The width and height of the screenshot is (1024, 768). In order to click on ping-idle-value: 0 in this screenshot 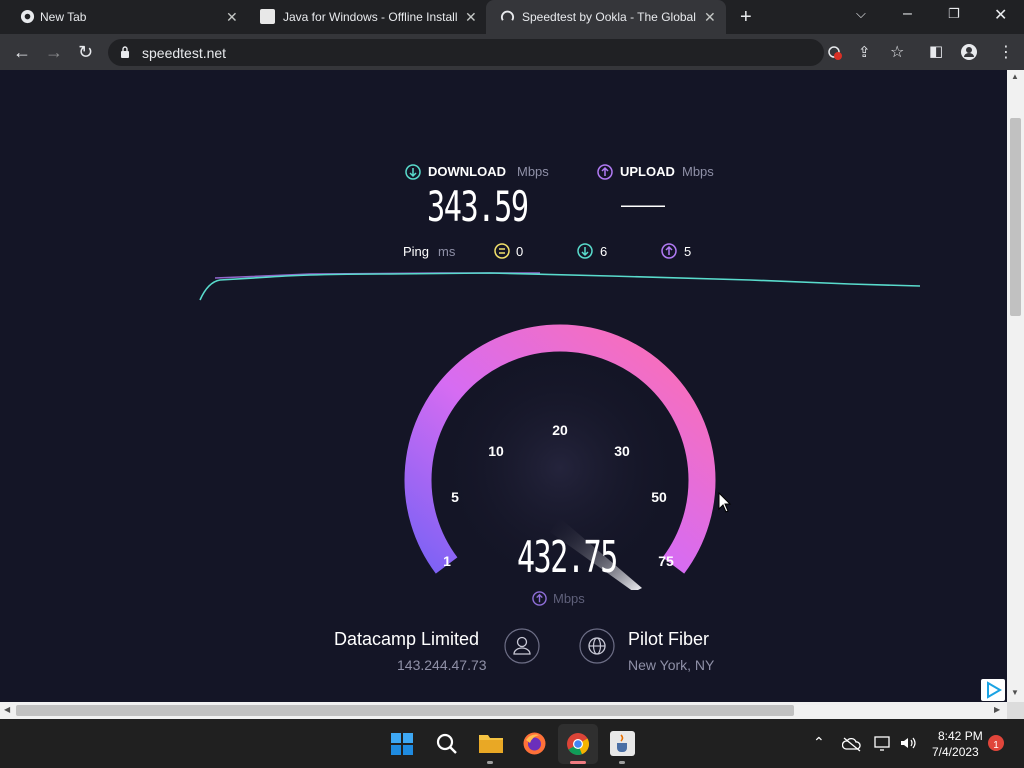, I will do `click(520, 251)`.